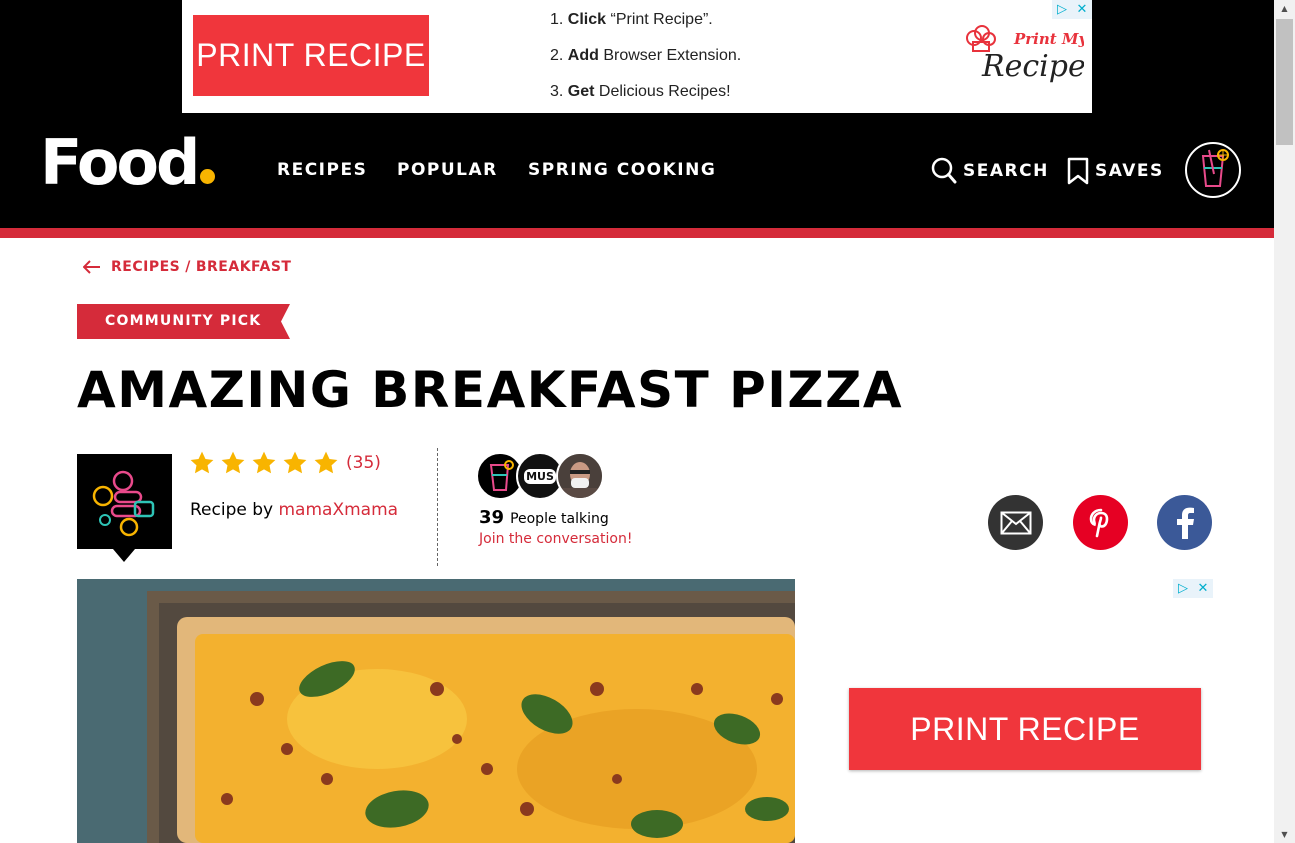 The width and height of the screenshot is (1295, 843). Describe the element at coordinates (244, 267) in the screenshot. I see `breadcrumb-breakfast: BREAKFAST` at that location.